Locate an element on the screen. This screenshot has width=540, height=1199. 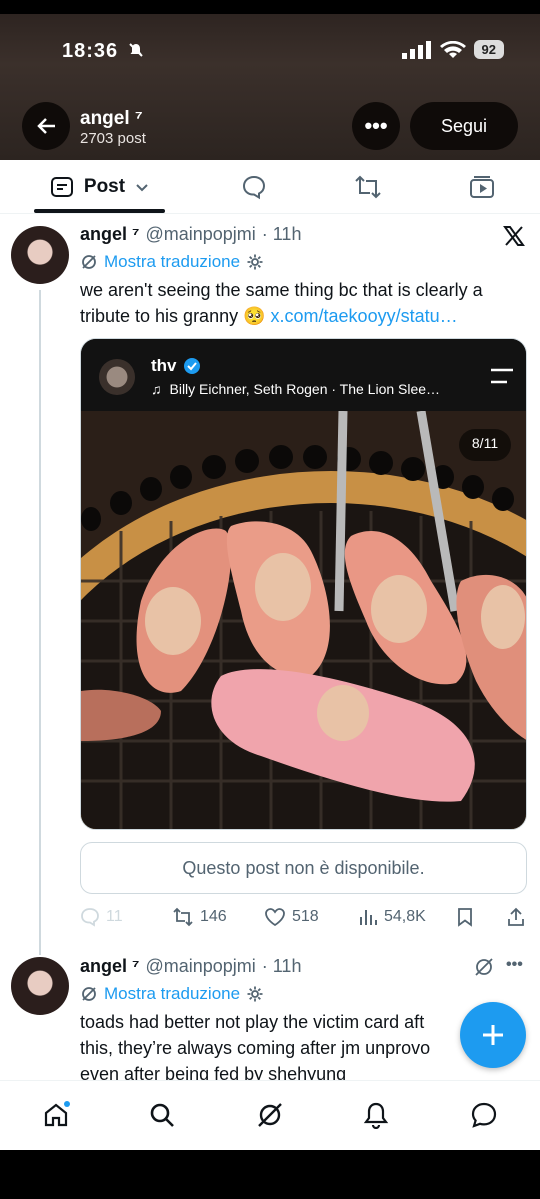
back-button is located at coordinates (46, 126).